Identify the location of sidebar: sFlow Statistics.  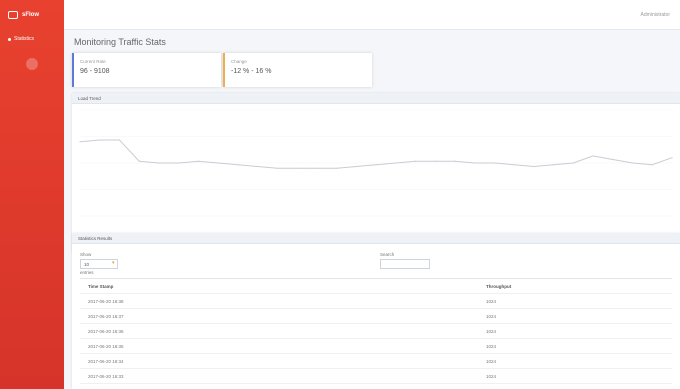
(32, 194).